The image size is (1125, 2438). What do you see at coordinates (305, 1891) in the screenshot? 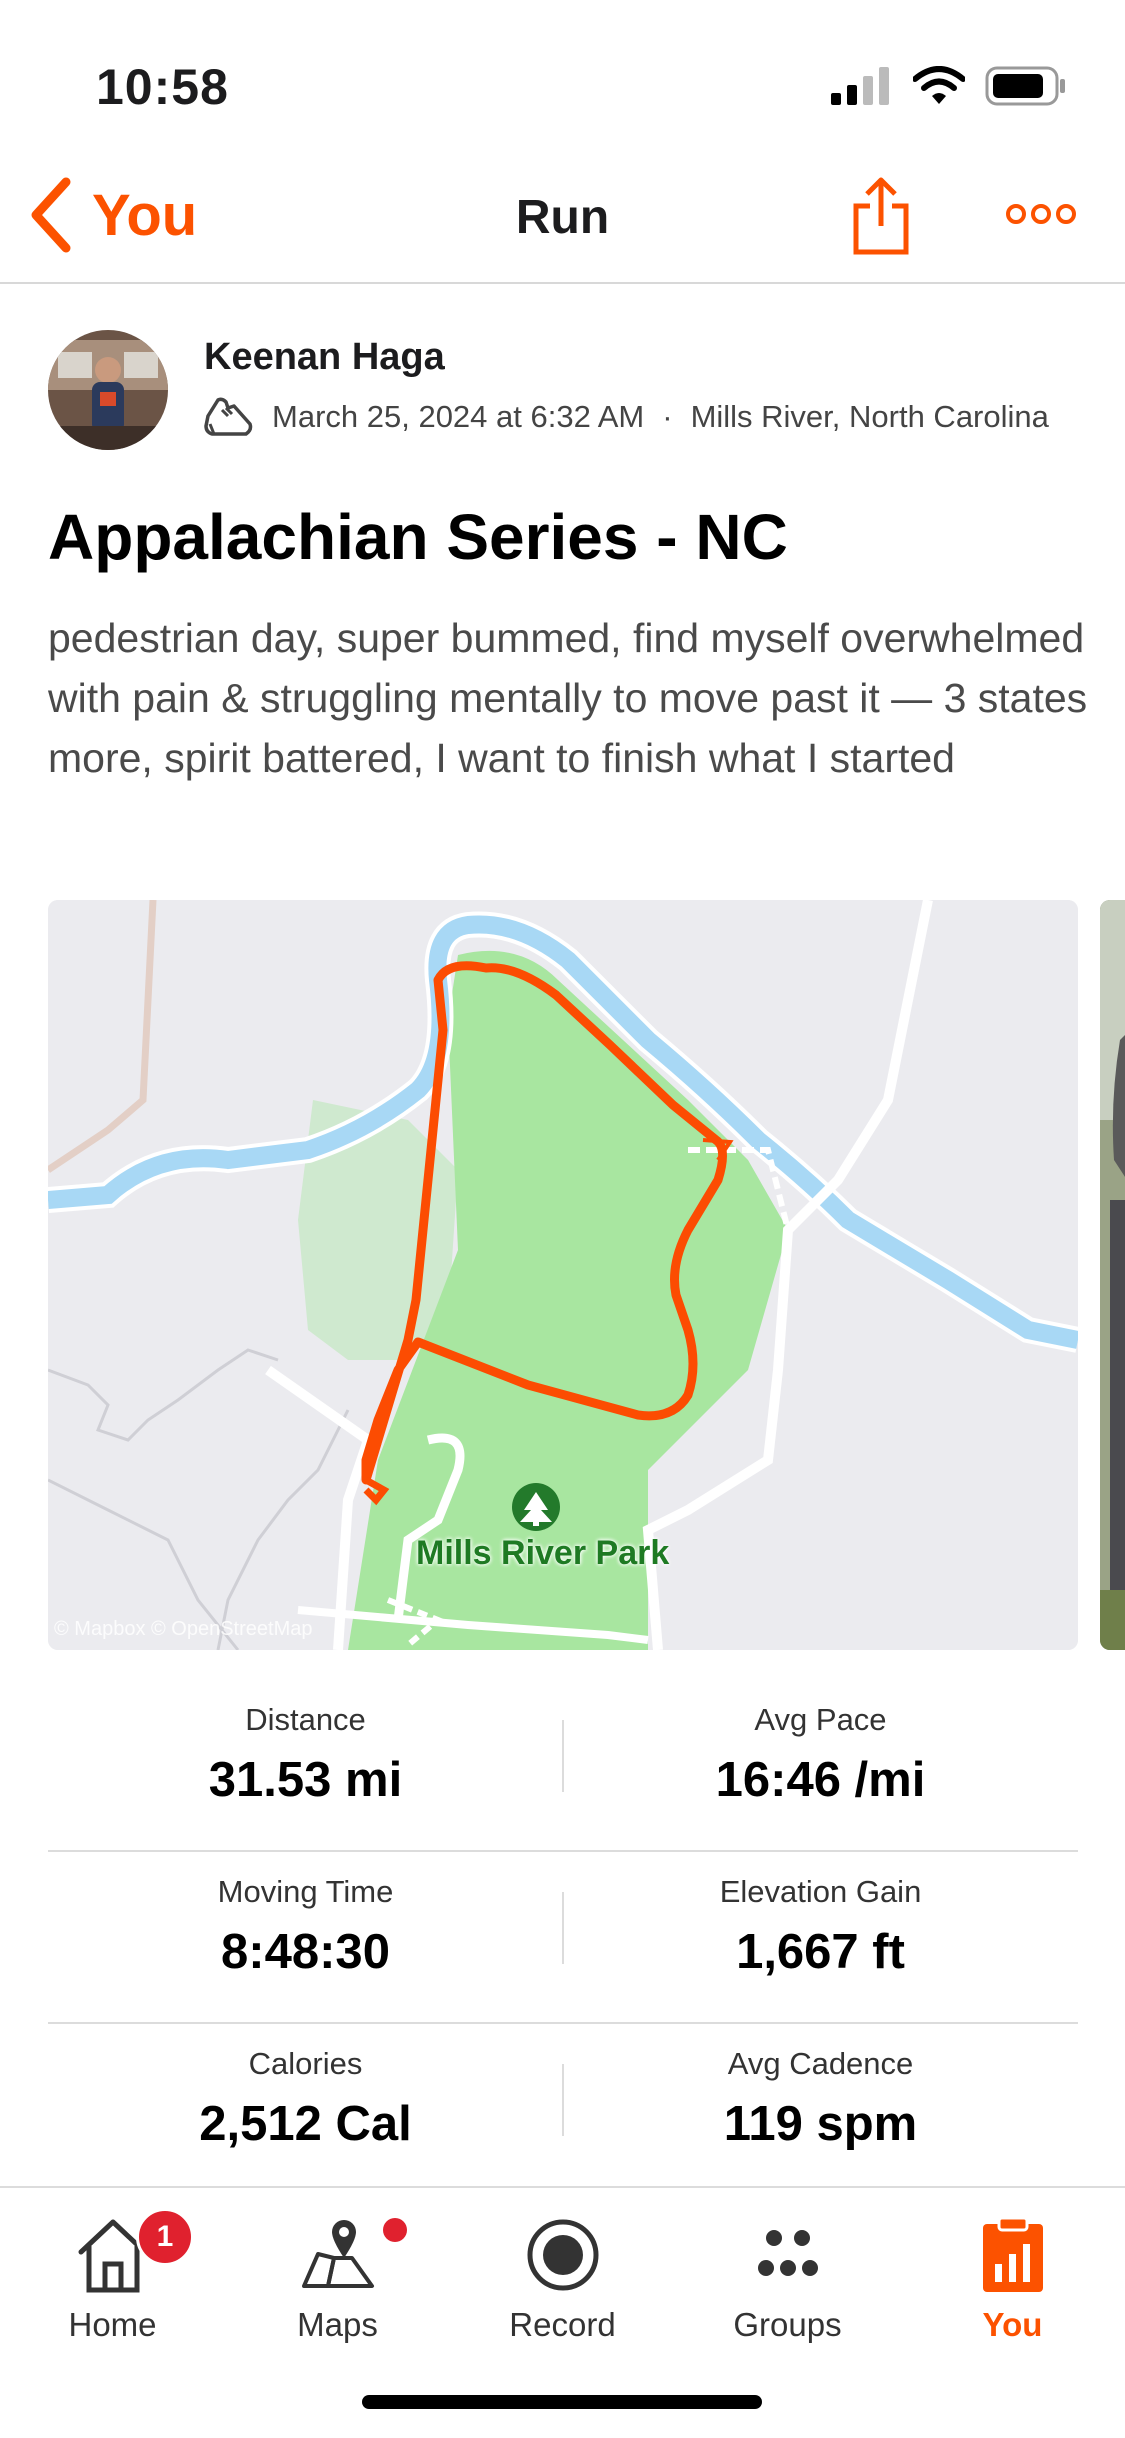
I see `stat-label: Moving Time` at bounding box center [305, 1891].